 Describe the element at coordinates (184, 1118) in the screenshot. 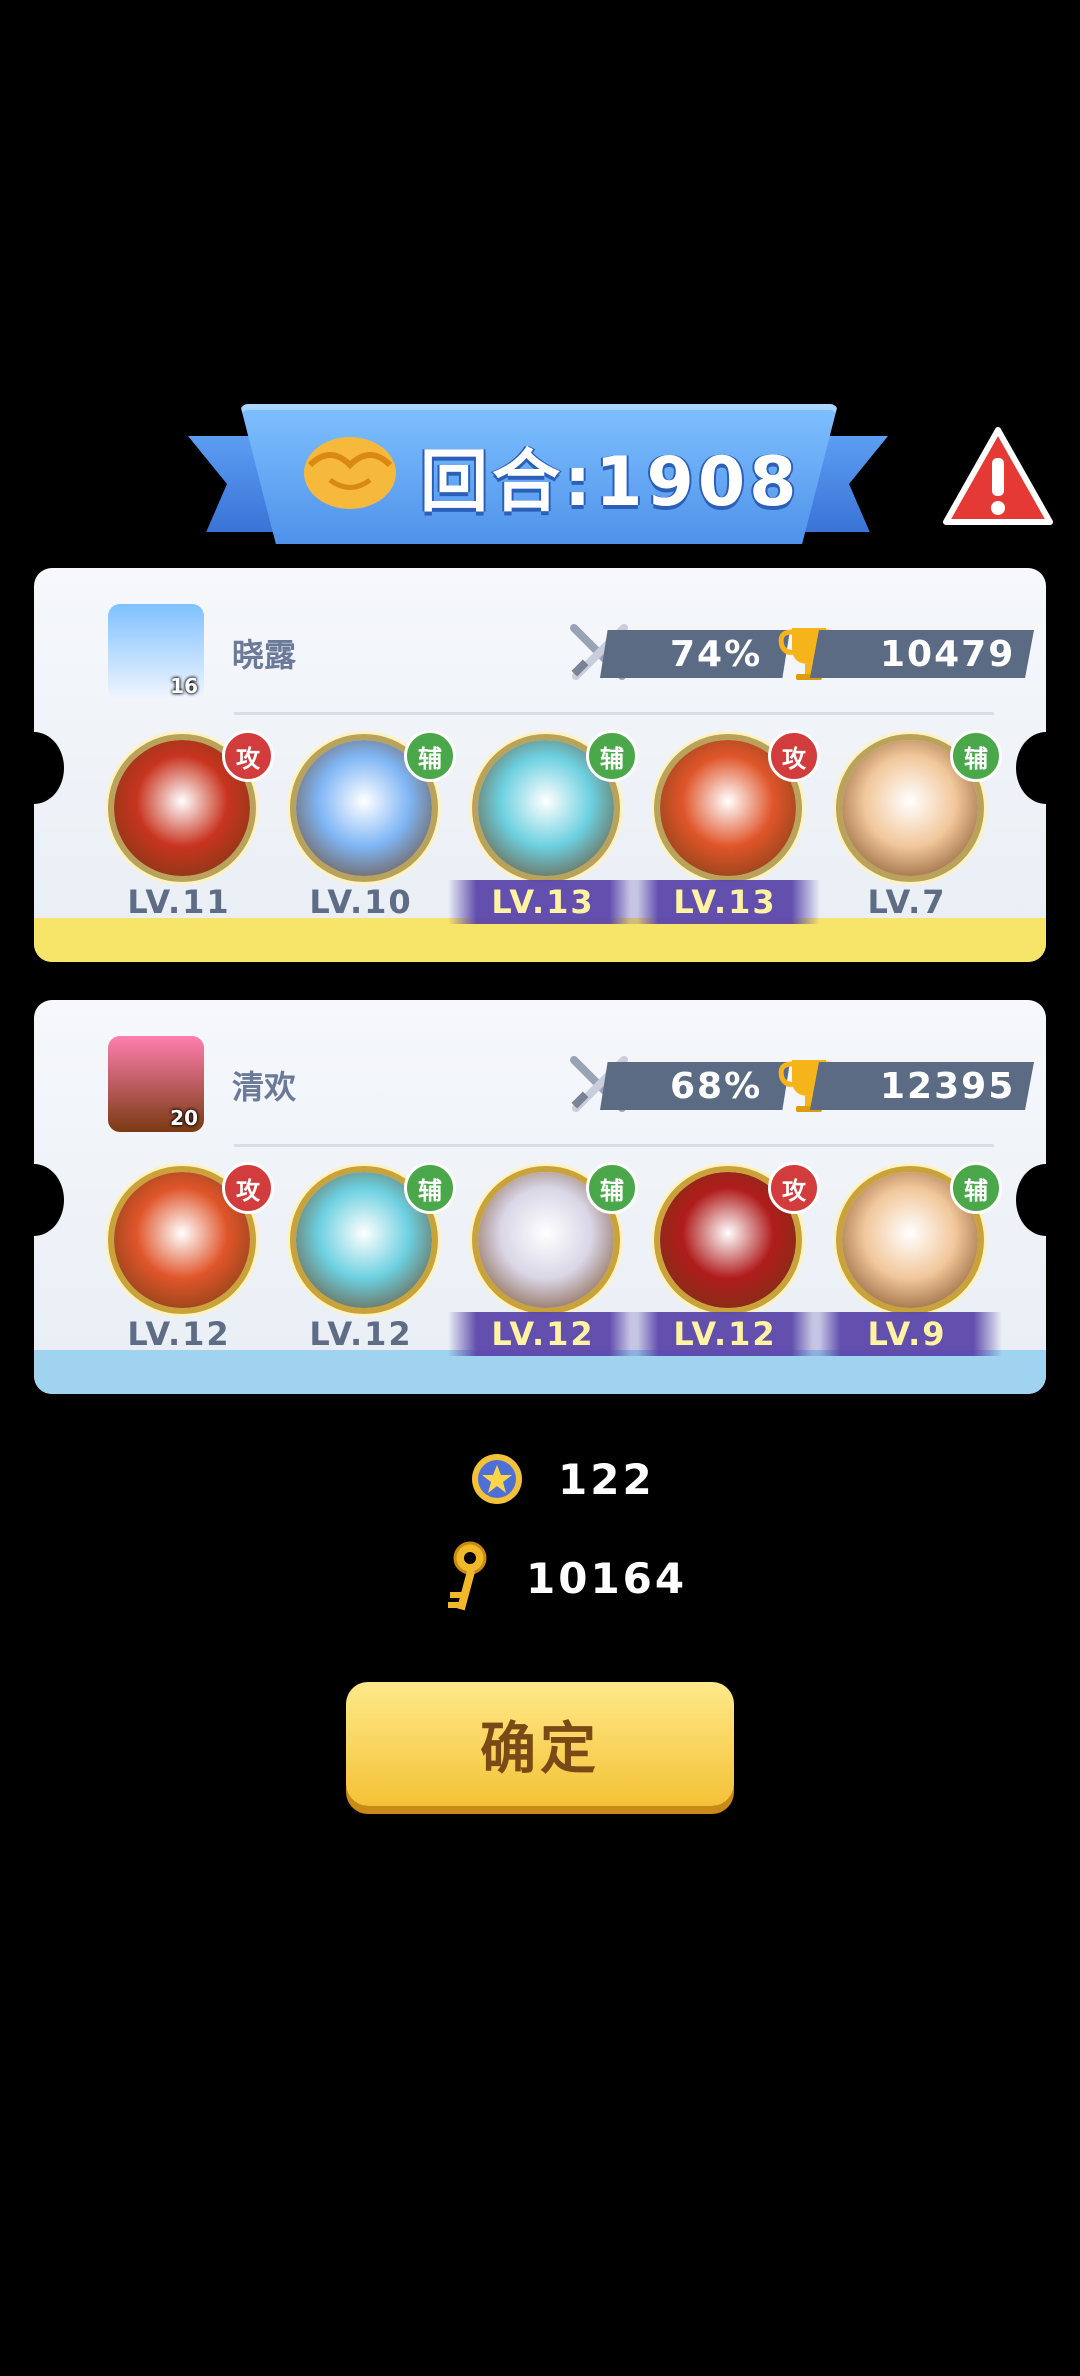

I see `avatar-level: 20` at that location.